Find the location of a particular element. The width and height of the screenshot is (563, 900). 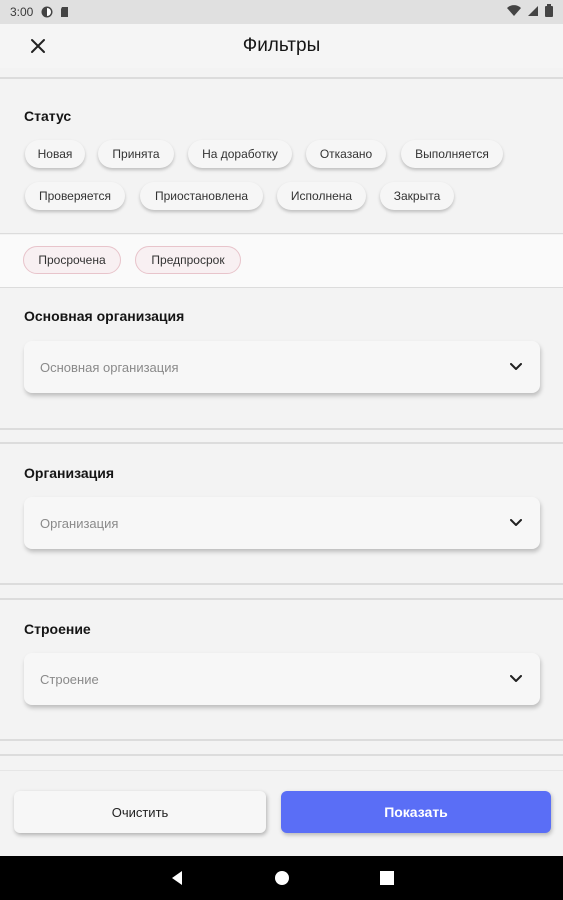

org-title: Организация is located at coordinates (69, 473).